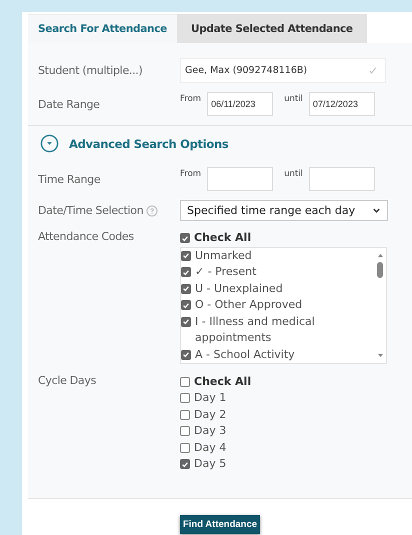  I want to click on checkbox-item: Day 2, so click(216, 414).